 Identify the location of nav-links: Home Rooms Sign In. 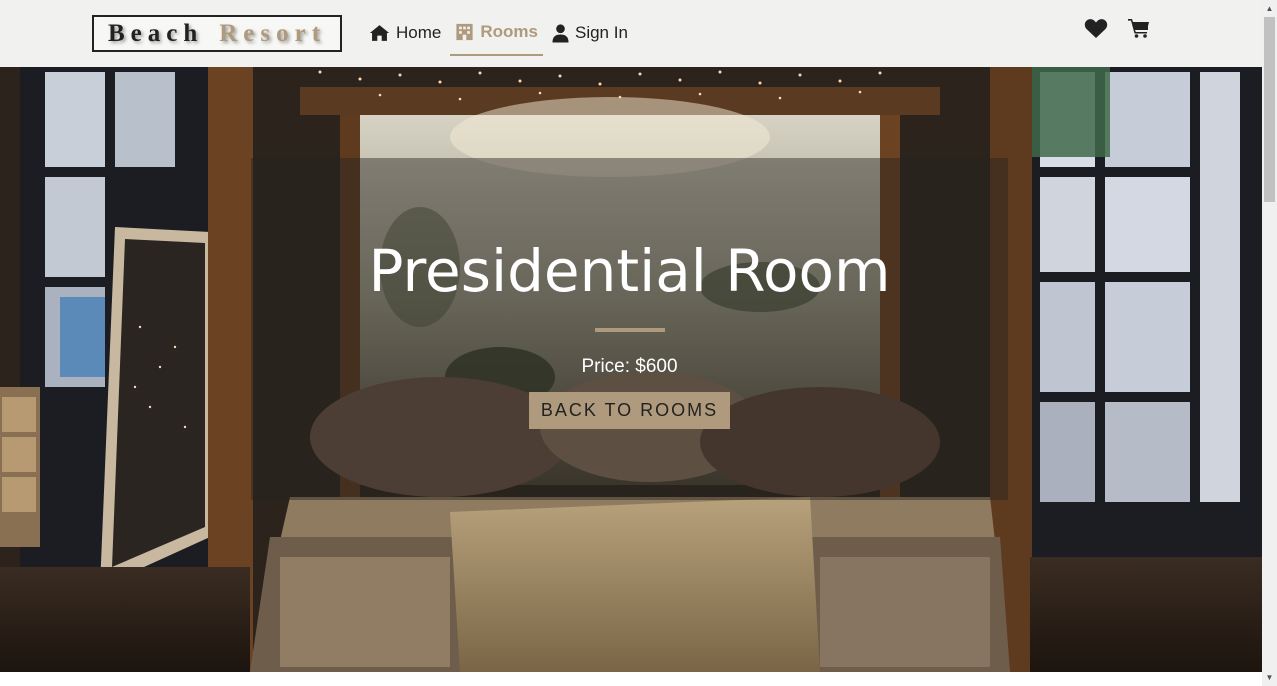
(500, 37).